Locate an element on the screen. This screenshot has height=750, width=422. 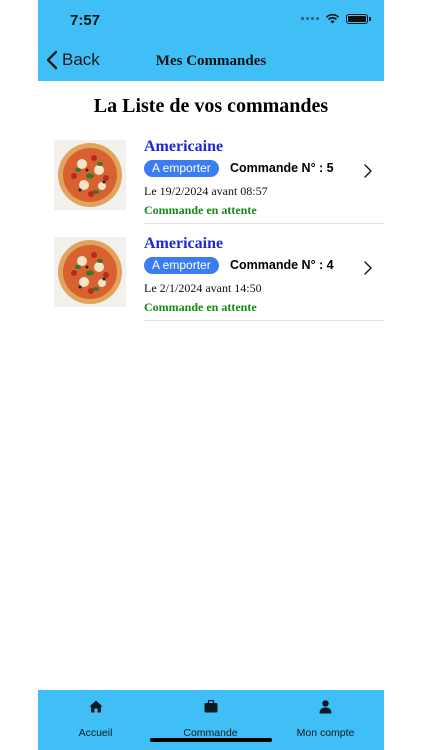
battery-icon is located at coordinates (358, 18).